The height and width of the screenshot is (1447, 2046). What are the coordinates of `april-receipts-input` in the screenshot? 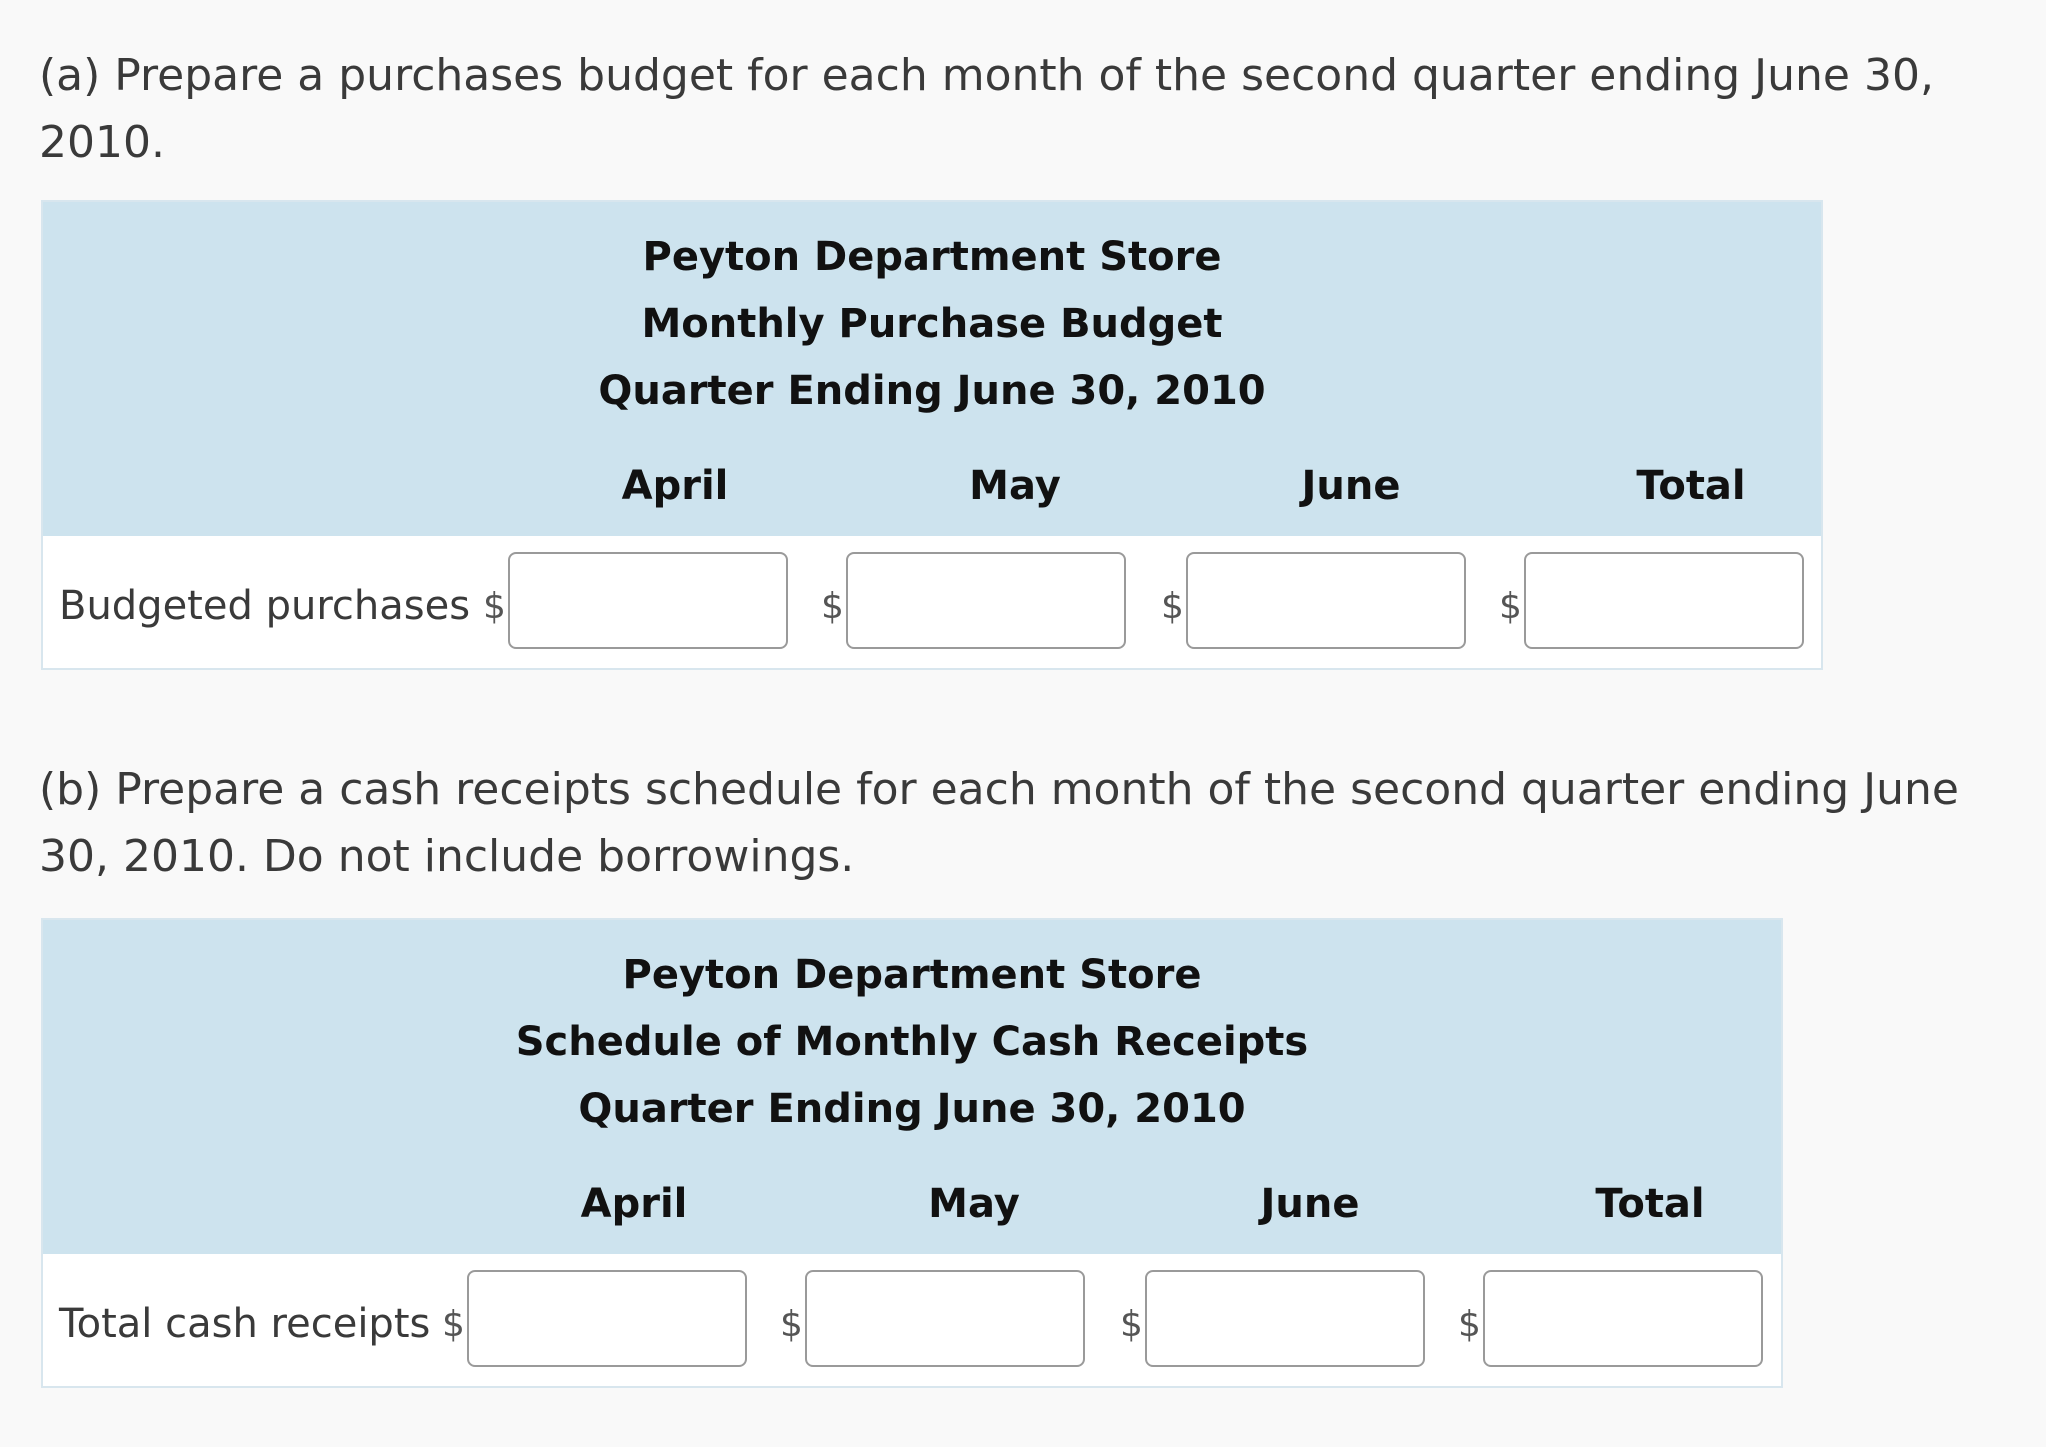 It's located at (607, 1318).